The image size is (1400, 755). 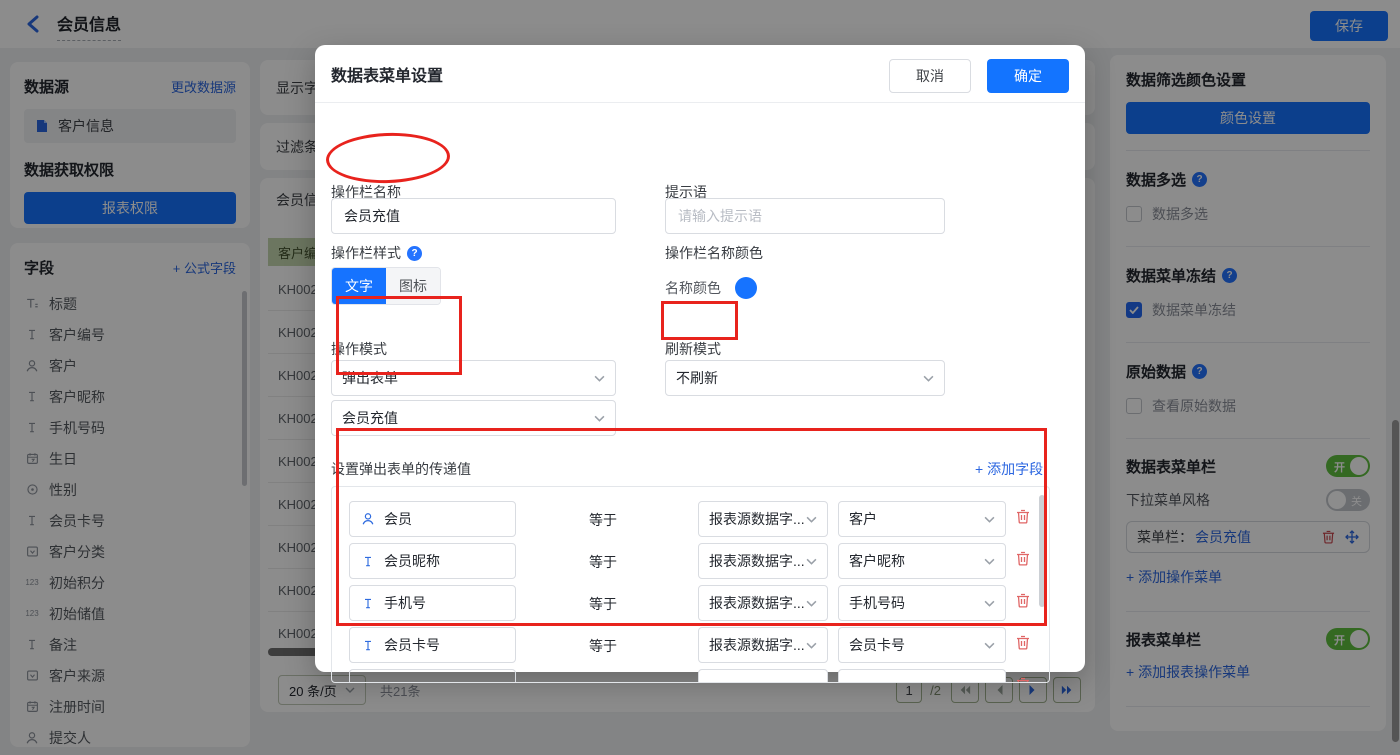 What do you see at coordinates (690, 561) in the screenshot?
I see `pass-value-row: 会员昵称 等于 报表源数据字... 客户昵称` at bounding box center [690, 561].